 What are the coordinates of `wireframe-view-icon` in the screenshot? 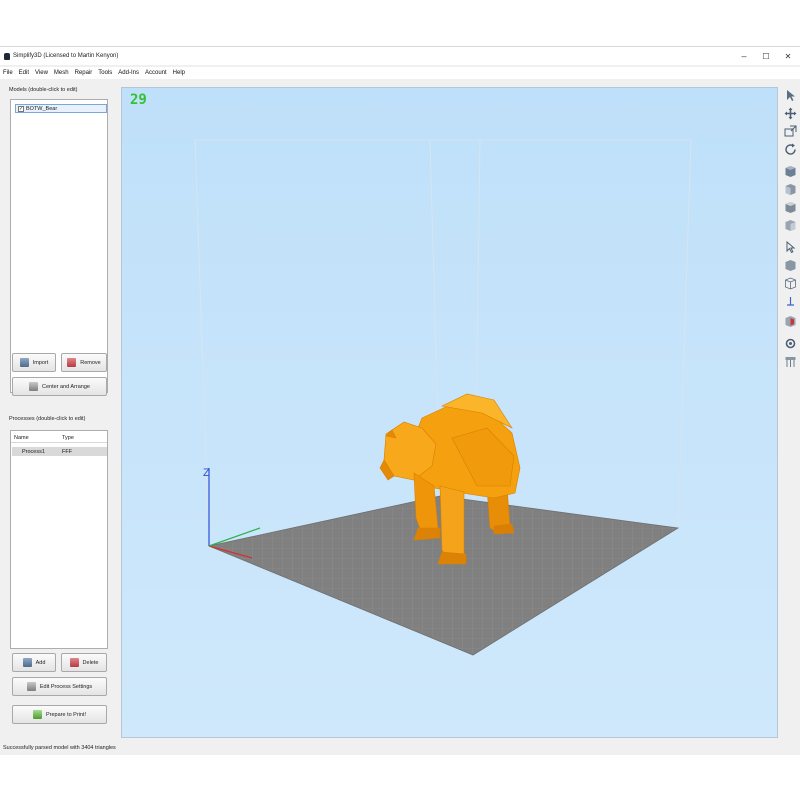 It's located at (790, 283).